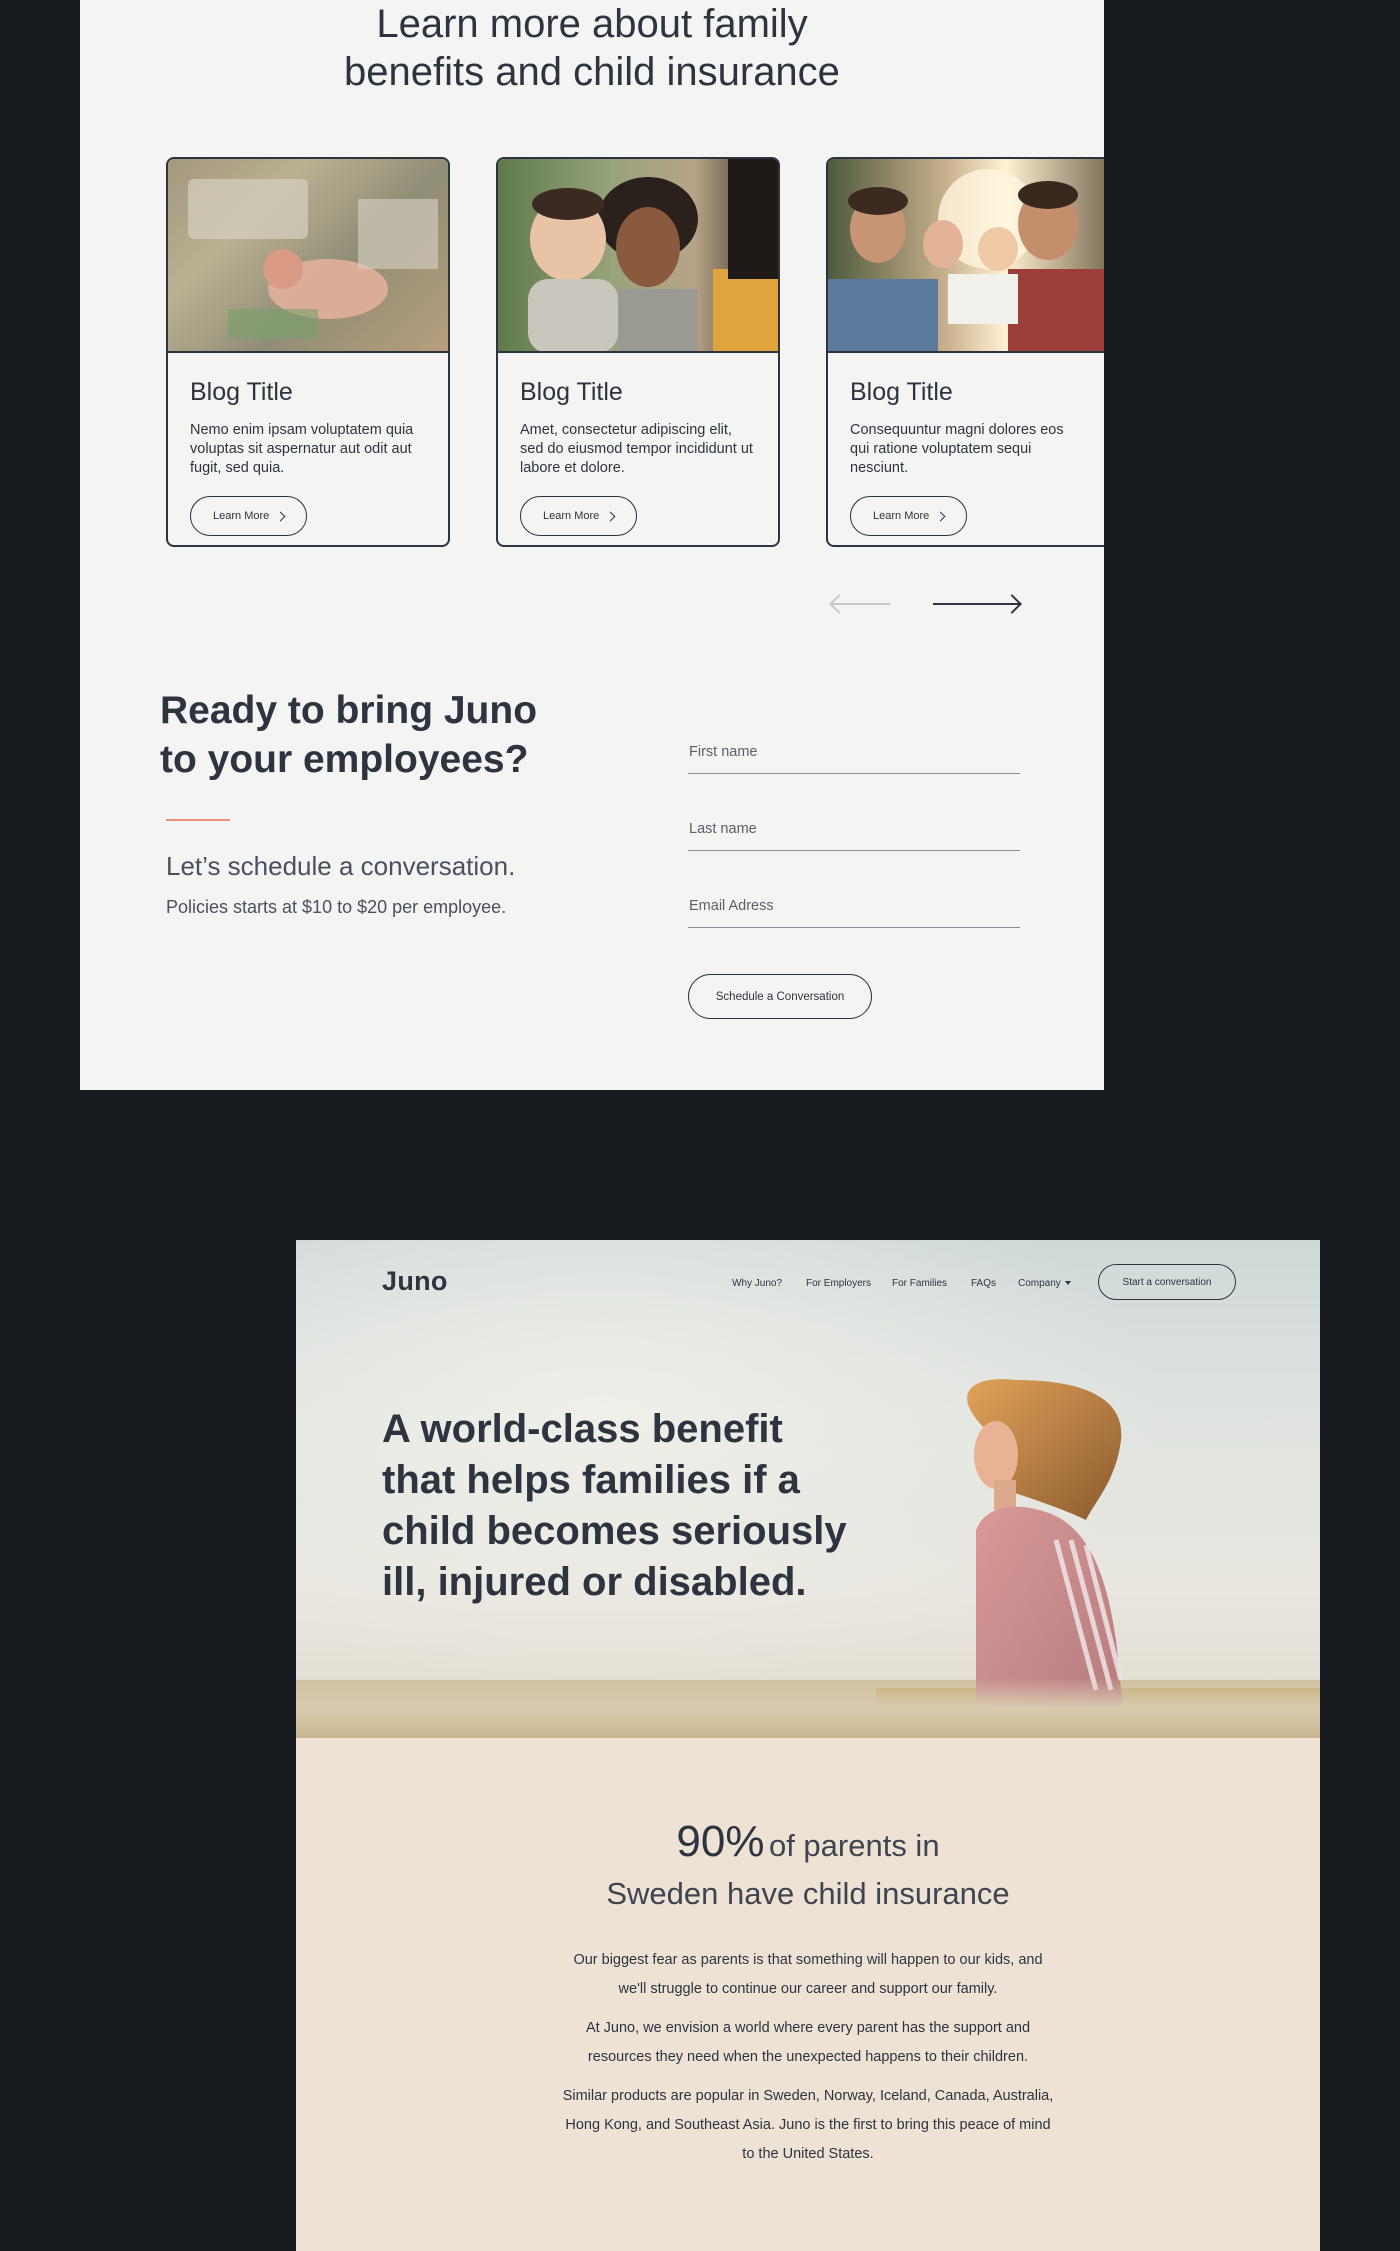 The image size is (1400, 2251). I want to click on stat-text-line1: of parents in, so click(854, 1845).